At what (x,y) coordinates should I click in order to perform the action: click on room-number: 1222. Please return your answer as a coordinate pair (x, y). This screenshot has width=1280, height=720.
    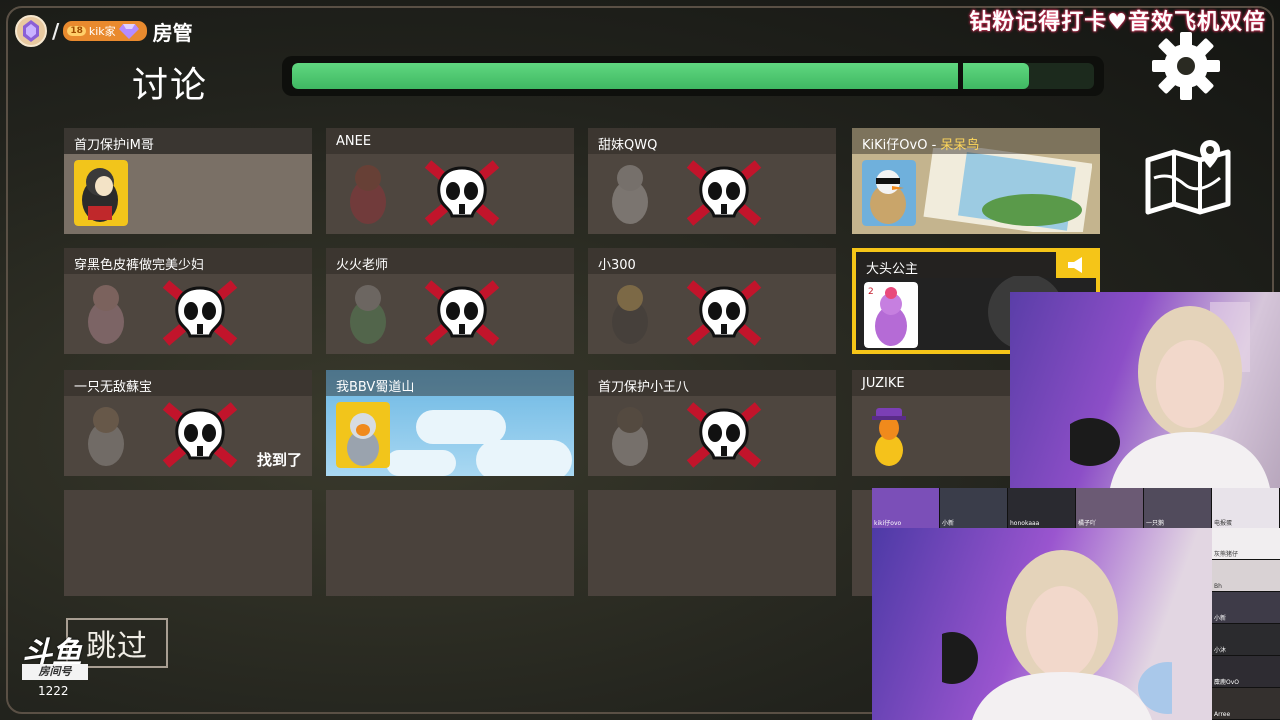
    Looking at the image, I should click on (53, 691).